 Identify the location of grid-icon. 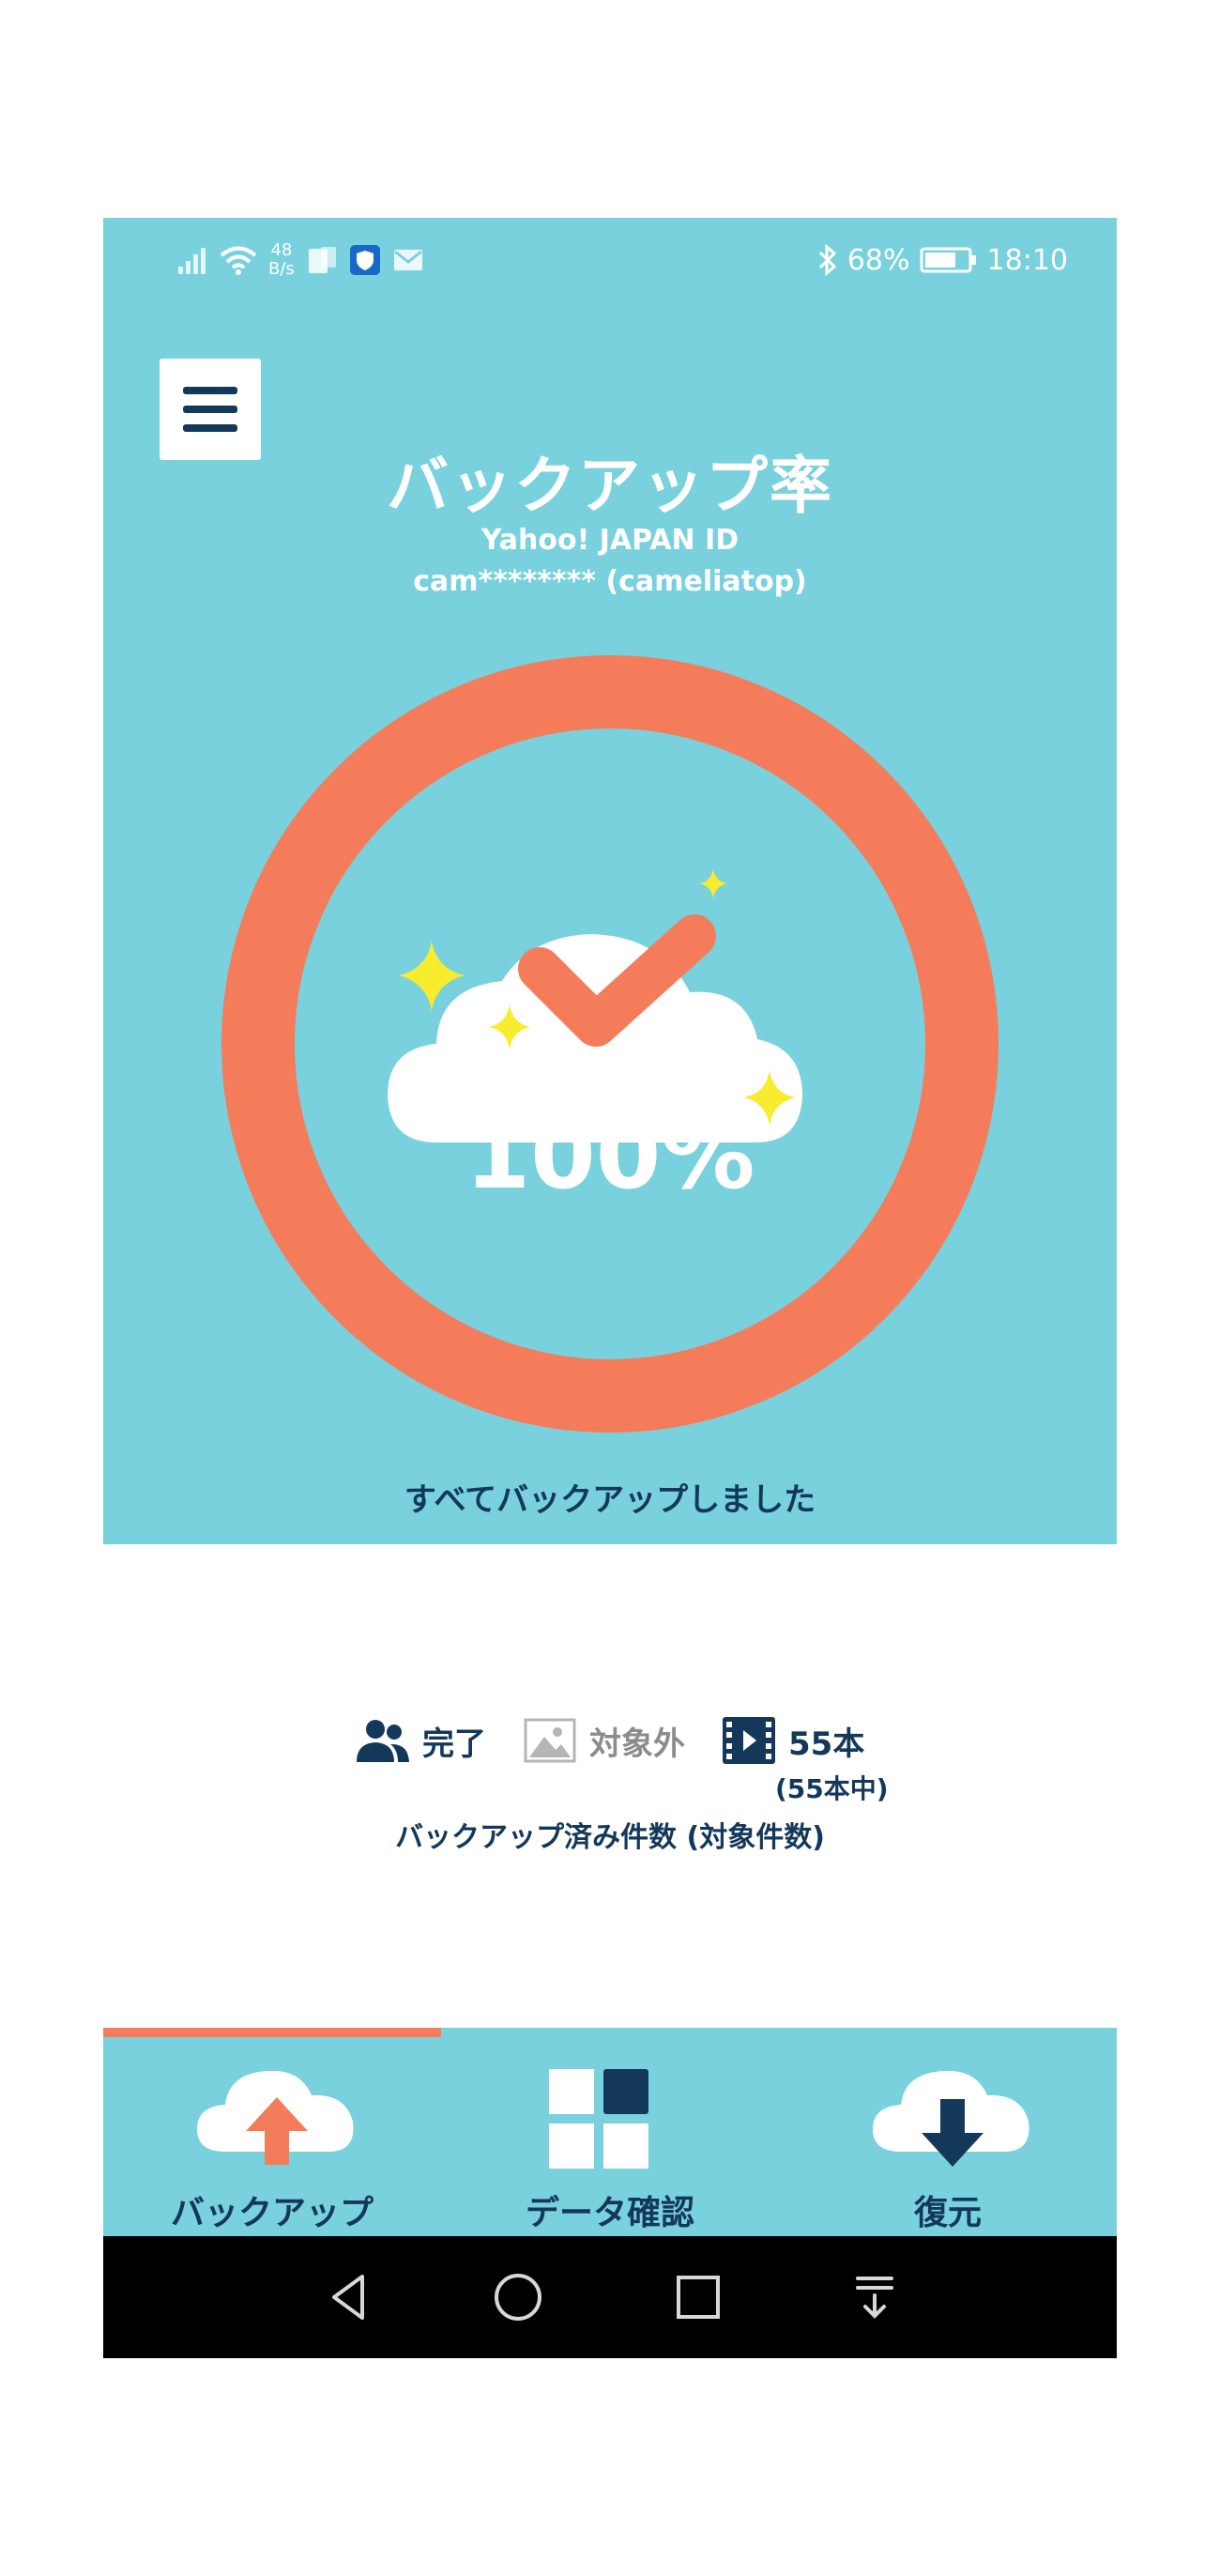
(598, 2119).